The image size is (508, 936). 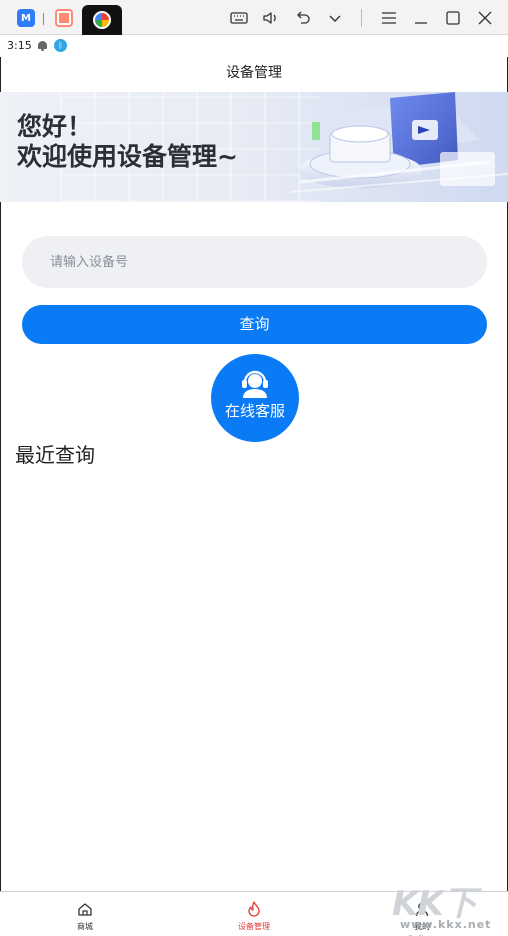 I want to click on nav-label-shop: 商城, so click(x=85, y=926).